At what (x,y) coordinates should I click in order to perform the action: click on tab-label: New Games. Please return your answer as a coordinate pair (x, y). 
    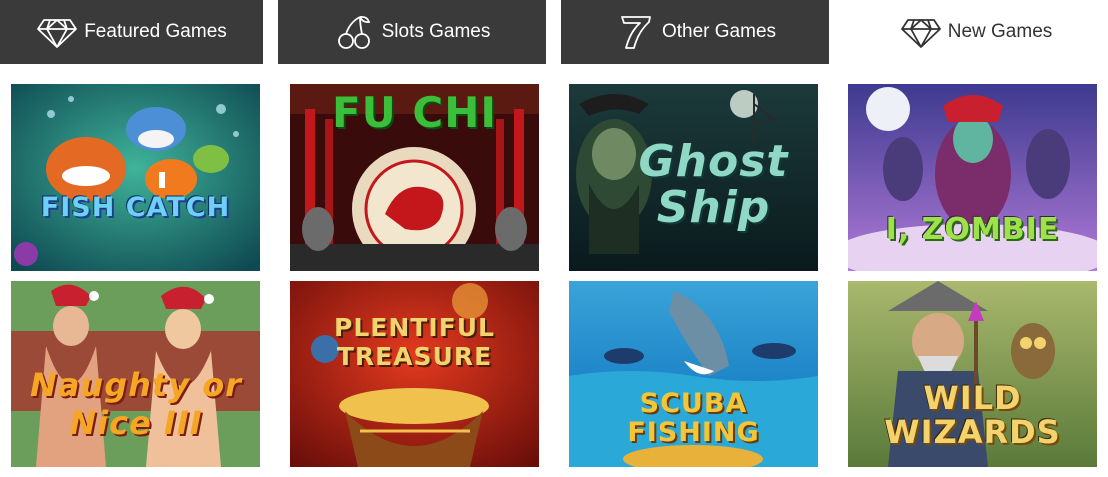
    Looking at the image, I should click on (1000, 31).